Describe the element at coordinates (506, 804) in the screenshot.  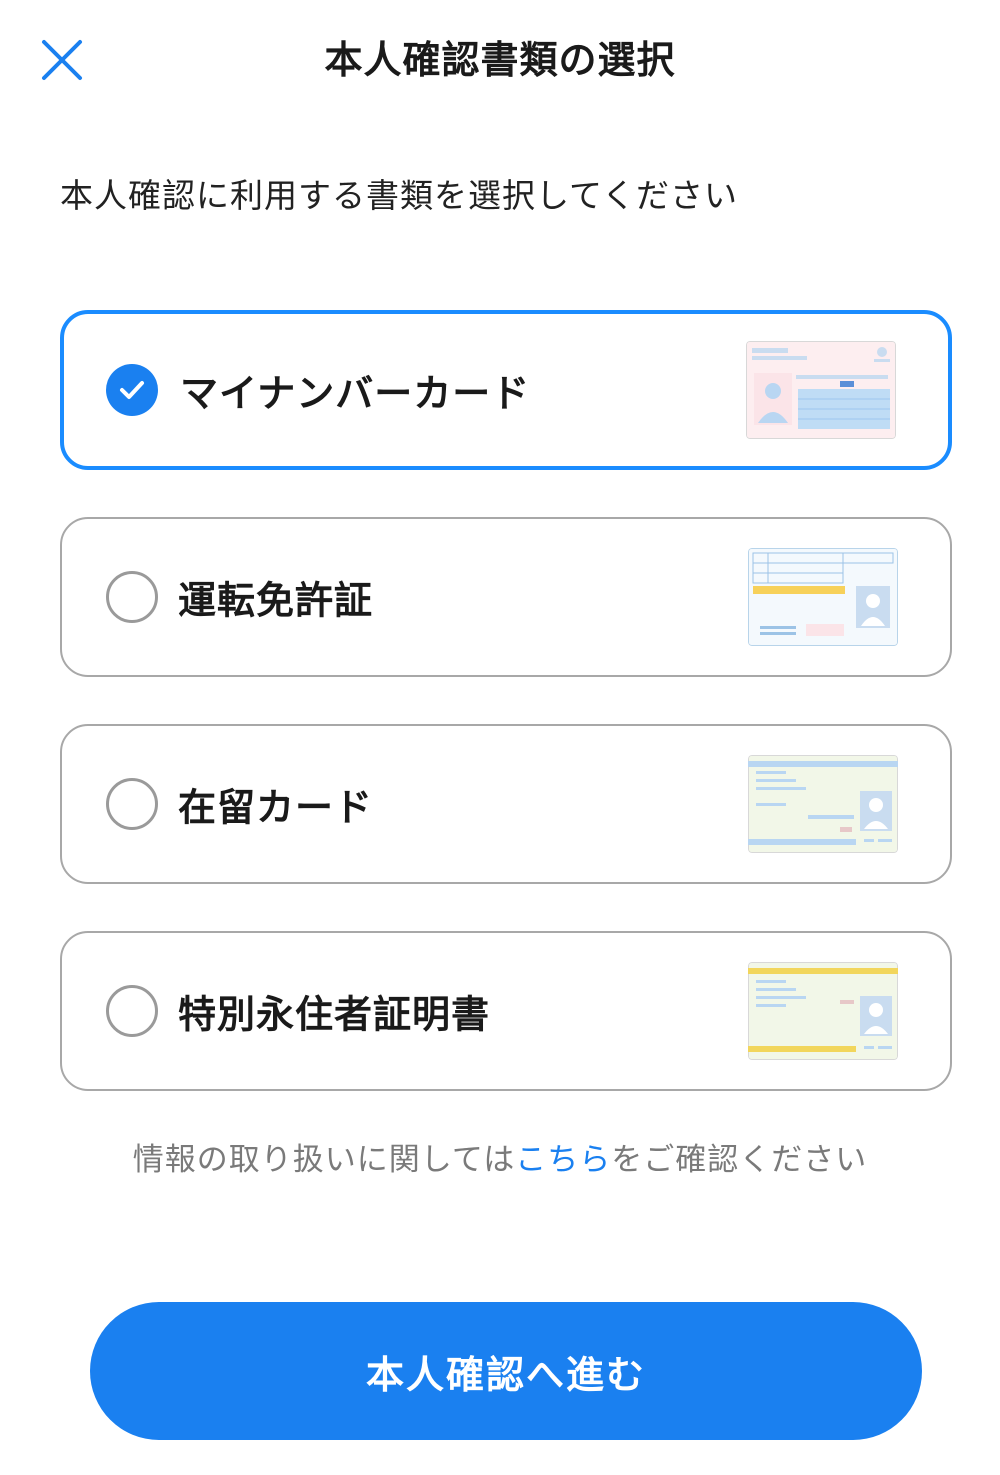
I see `option-residence-card: 在留カード` at that location.